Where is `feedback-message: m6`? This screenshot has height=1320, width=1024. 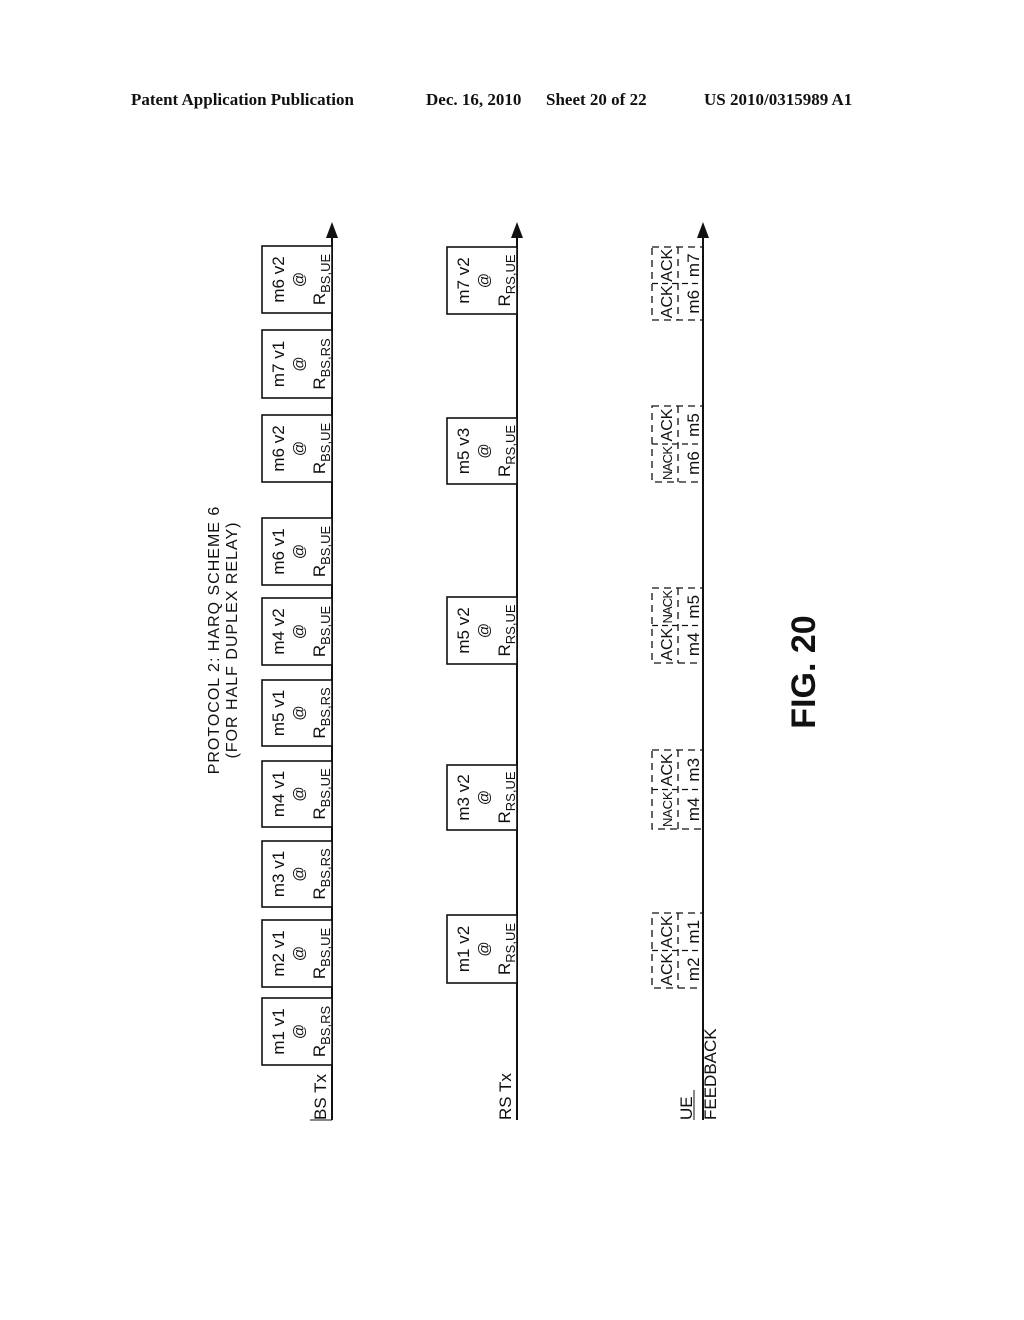
feedback-message: m6 is located at coordinates (693, 302).